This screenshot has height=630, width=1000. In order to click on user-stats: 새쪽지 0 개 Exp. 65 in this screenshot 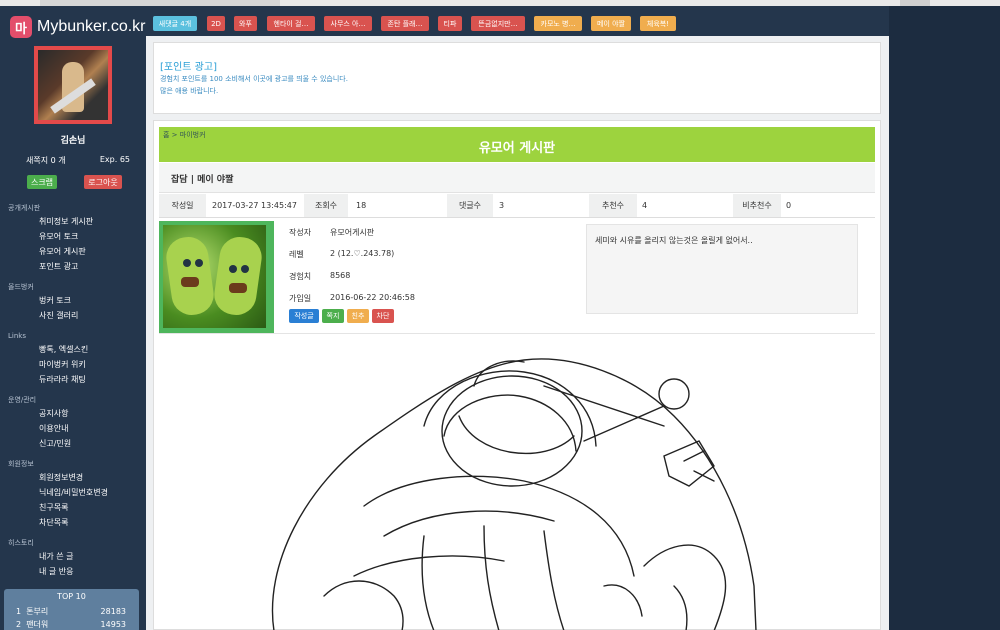, I will do `click(78, 160)`.